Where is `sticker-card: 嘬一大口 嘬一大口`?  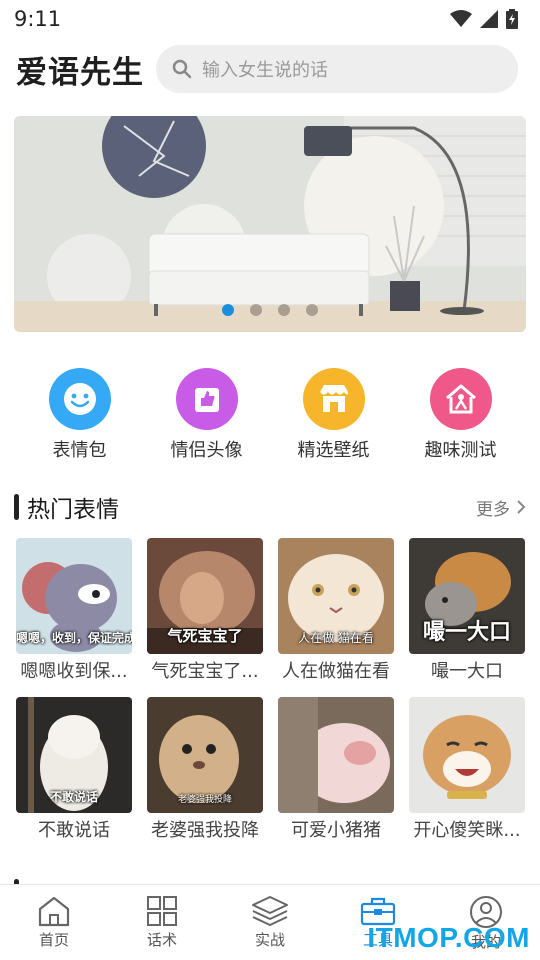 sticker-card: 嘬一大口 嘬一大口 is located at coordinates (467, 610).